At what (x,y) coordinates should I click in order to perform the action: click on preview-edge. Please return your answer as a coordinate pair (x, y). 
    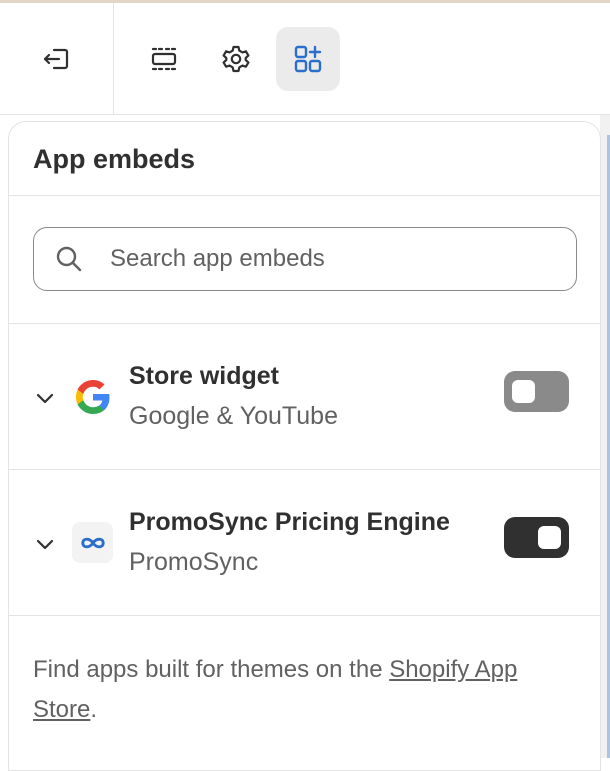
    Looking at the image, I should click on (605, 436).